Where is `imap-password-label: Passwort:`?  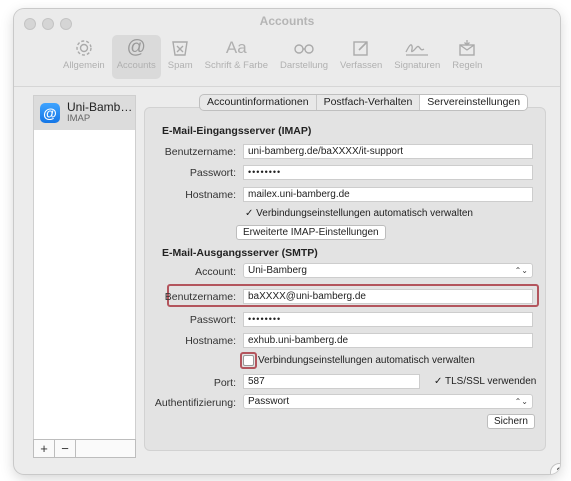 imap-password-label: Passwort: is located at coordinates (212, 173).